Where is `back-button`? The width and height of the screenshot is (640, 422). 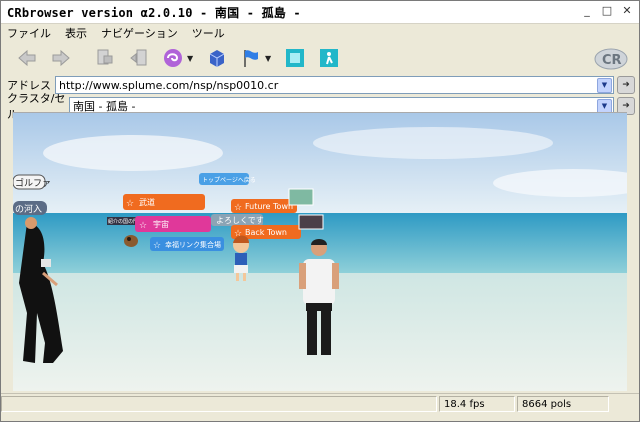
back-button is located at coordinates (27, 58).